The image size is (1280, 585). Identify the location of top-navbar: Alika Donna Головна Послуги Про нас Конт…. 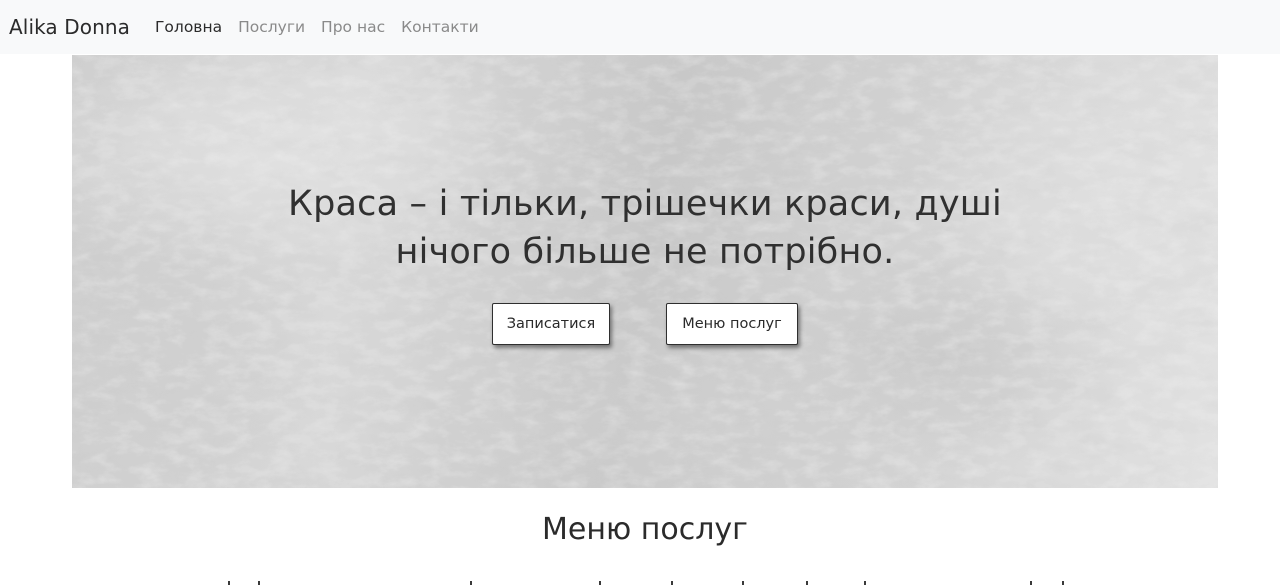
(640, 27).